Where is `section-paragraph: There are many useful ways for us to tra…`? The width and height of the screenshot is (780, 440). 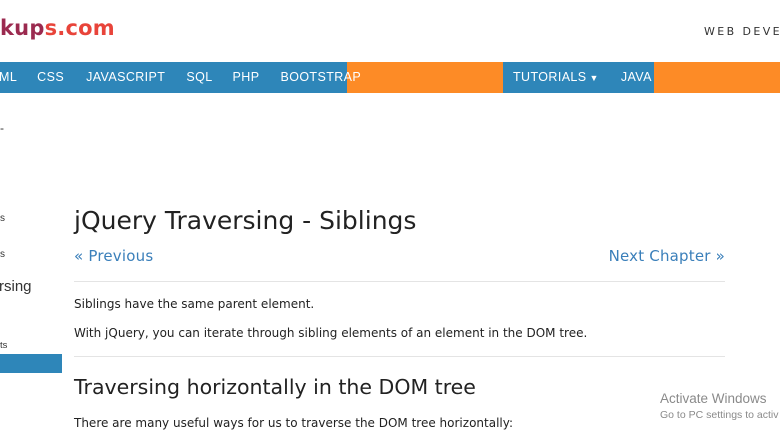
section-paragraph: There are many useful ways for us to tra… is located at coordinates (294, 423).